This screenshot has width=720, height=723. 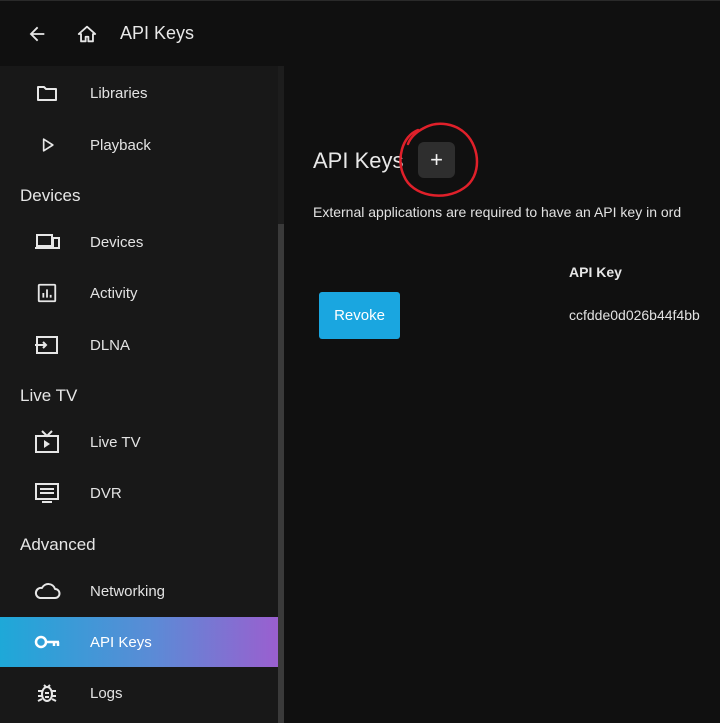 I want to click on input-icon, so click(x=47, y=345).